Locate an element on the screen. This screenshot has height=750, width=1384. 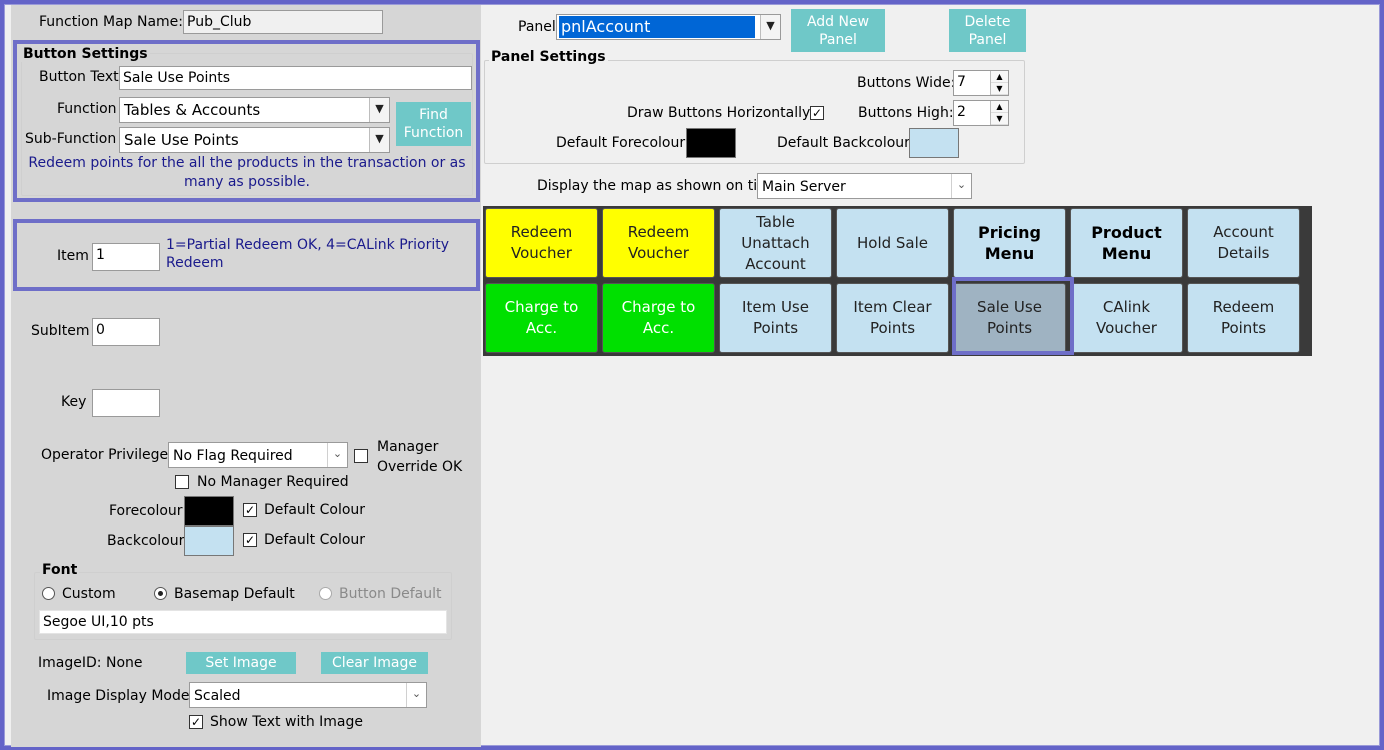
panel-button-label: Hold Sale is located at coordinates (892, 243).